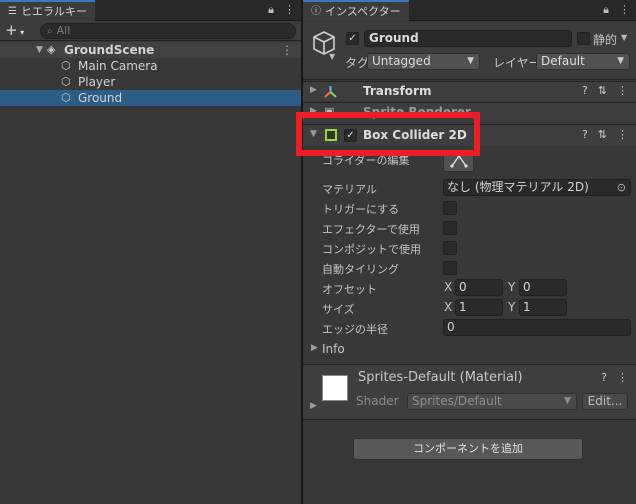  I want to click on scene-row: ▼ ◈ GroundScene ⋮, so click(150, 50).